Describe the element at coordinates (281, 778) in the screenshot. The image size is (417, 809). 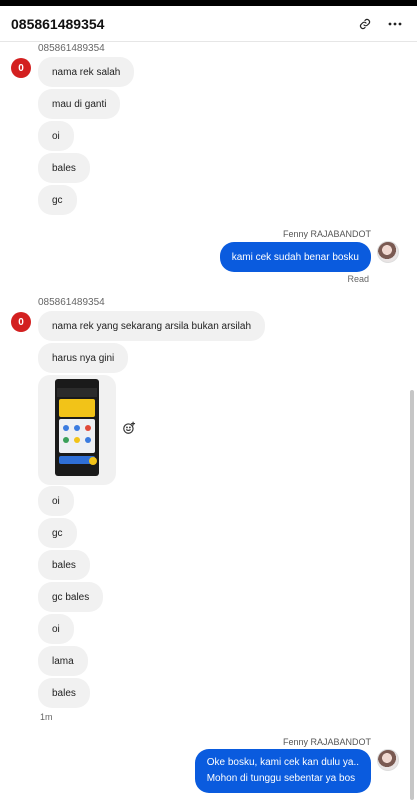
I see `message-line: Mohon di tunggu sebentar ya bos` at that location.